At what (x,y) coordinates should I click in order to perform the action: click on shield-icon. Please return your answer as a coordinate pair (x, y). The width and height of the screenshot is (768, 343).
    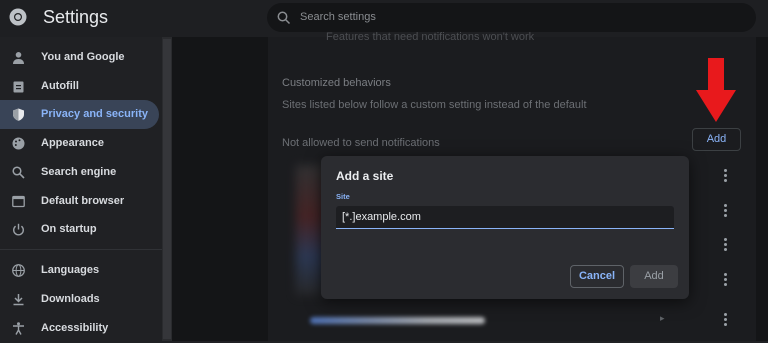
    Looking at the image, I should click on (18, 114).